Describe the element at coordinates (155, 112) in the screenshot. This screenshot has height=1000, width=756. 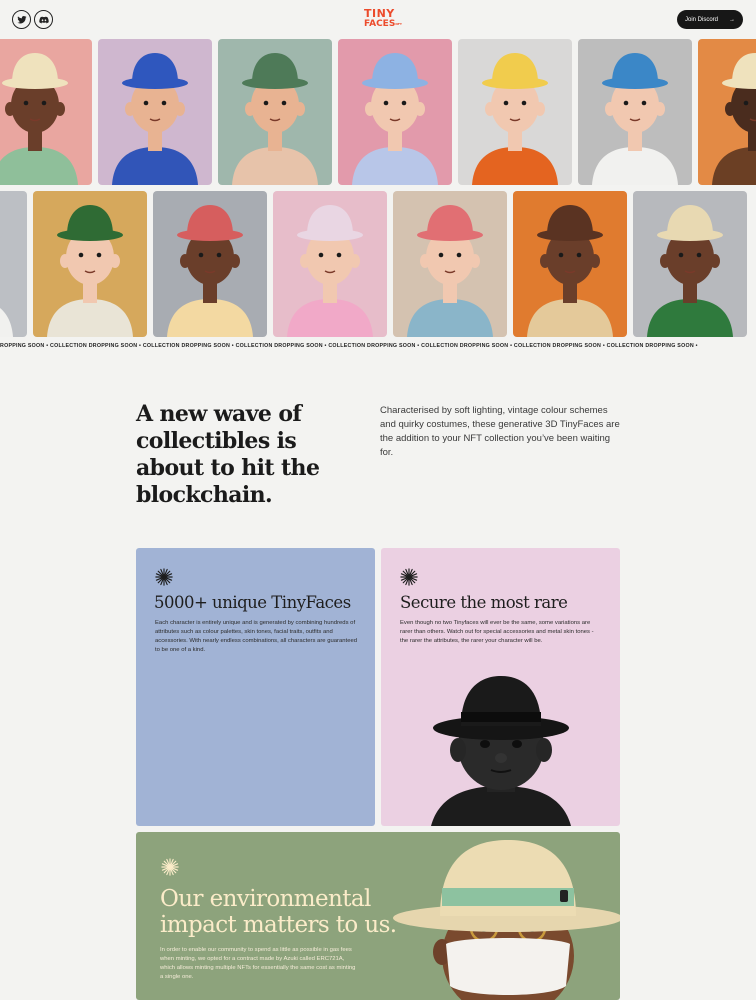
I see `character-card-blue-hat-mask` at that location.